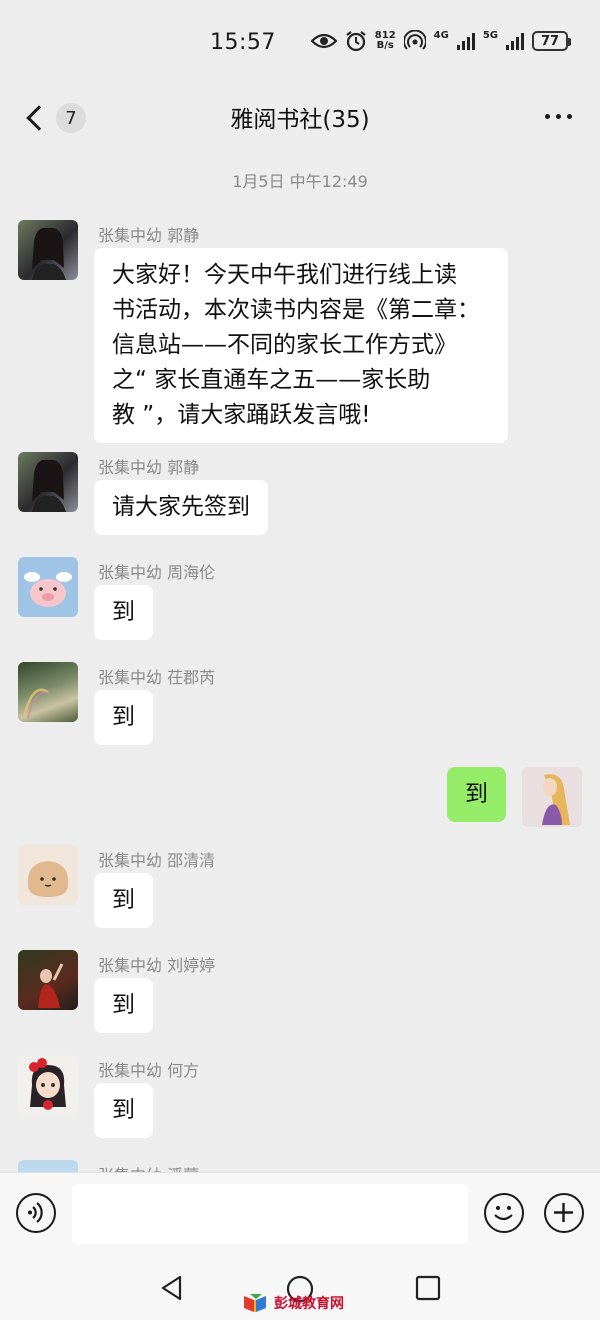 The width and height of the screenshot is (600, 1320). I want to click on avatar-rainbow-icon, so click(36, 703).